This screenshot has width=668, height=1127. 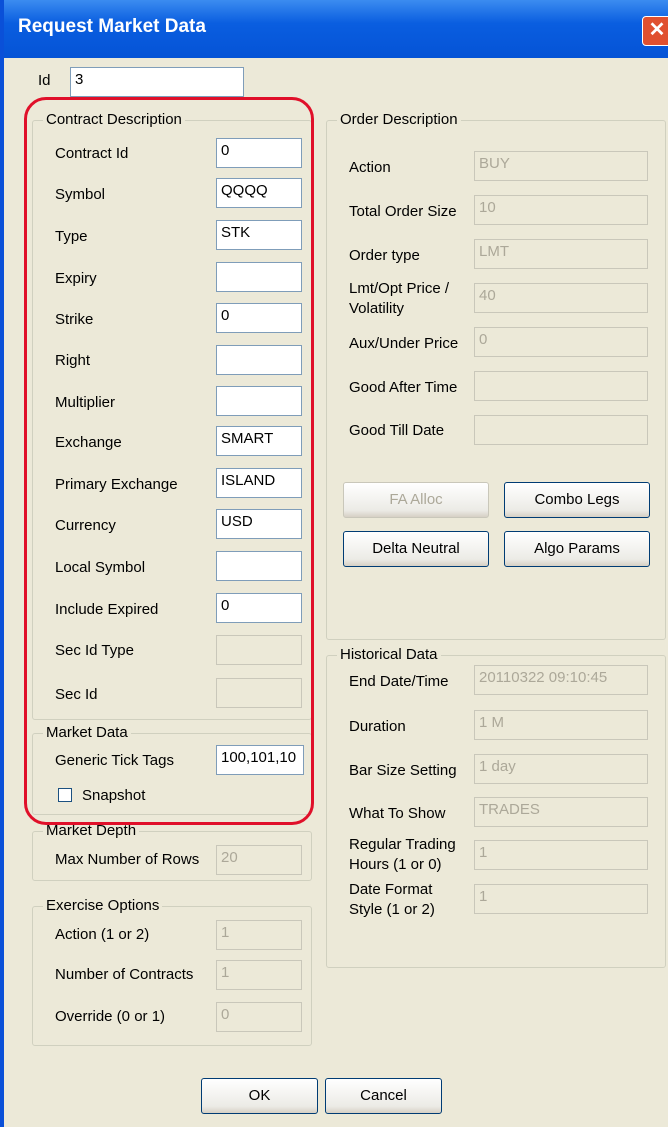 I want to click on lmt-price-input: 40, so click(x=561, y=298).